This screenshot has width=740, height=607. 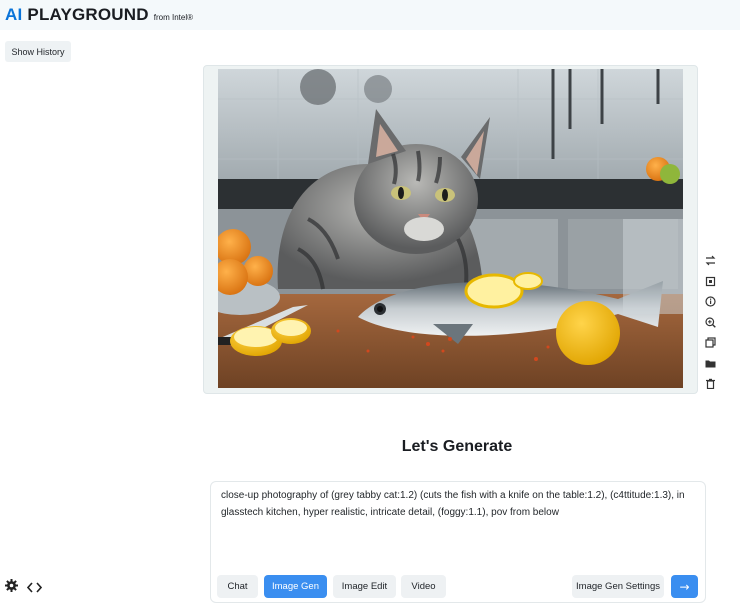 I want to click on mode-chat-button: Chat, so click(x=237, y=586).